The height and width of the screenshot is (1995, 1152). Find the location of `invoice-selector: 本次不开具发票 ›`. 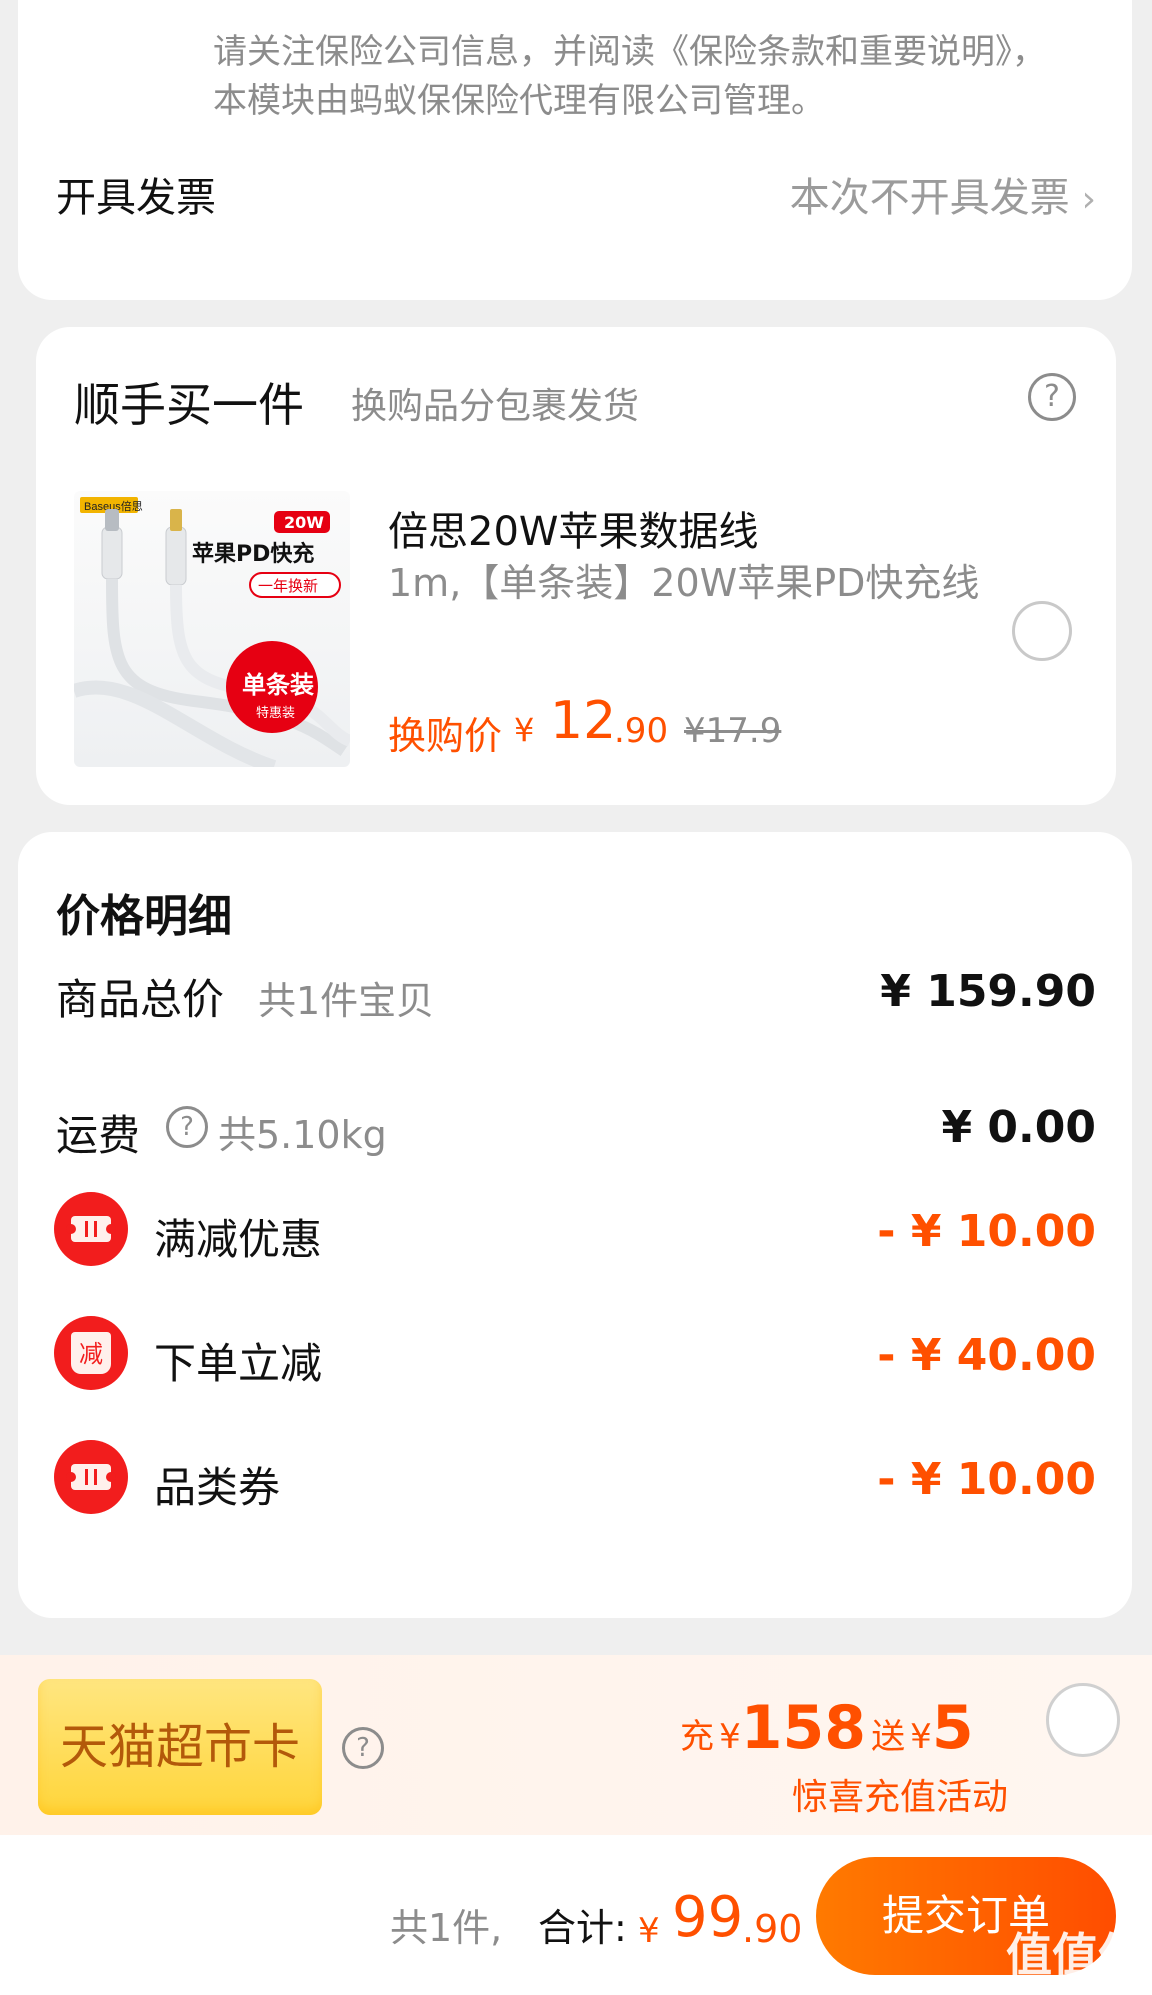

invoice-selector: 本次不开具发票 › is located at coordinates (943, 194).